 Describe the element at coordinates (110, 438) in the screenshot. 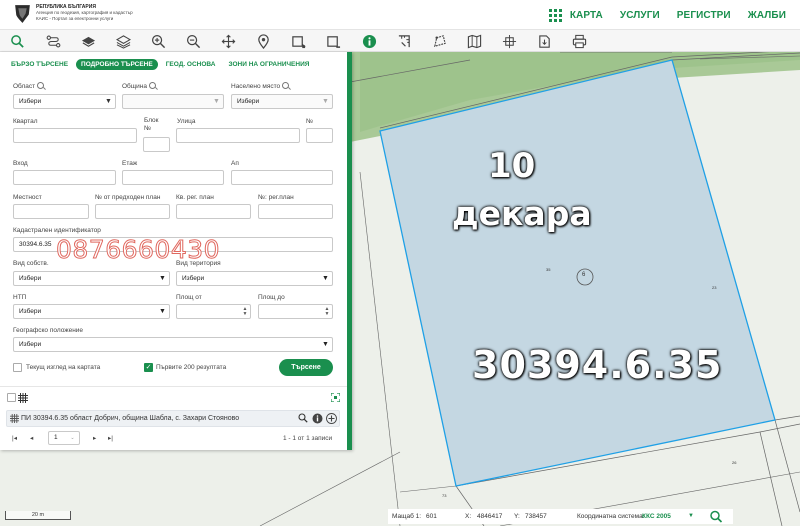

I see `last-page-button: ▸|` at that location.